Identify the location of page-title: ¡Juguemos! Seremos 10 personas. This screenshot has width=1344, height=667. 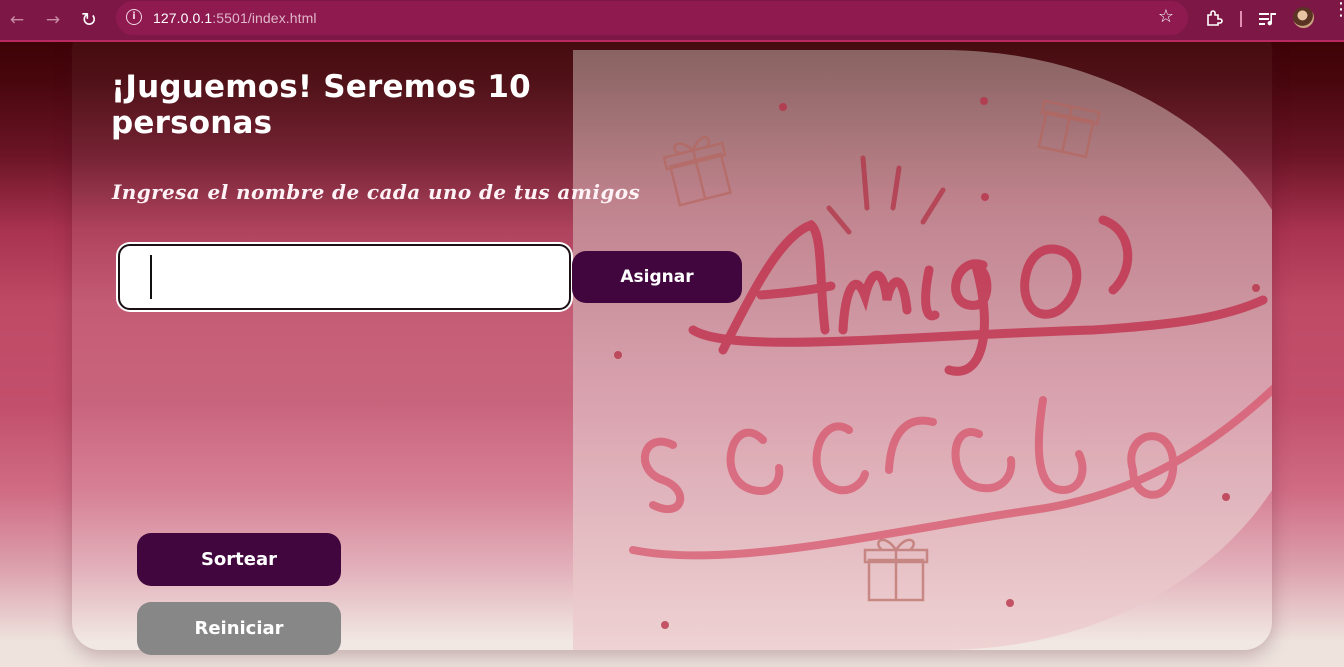
(321, 105).